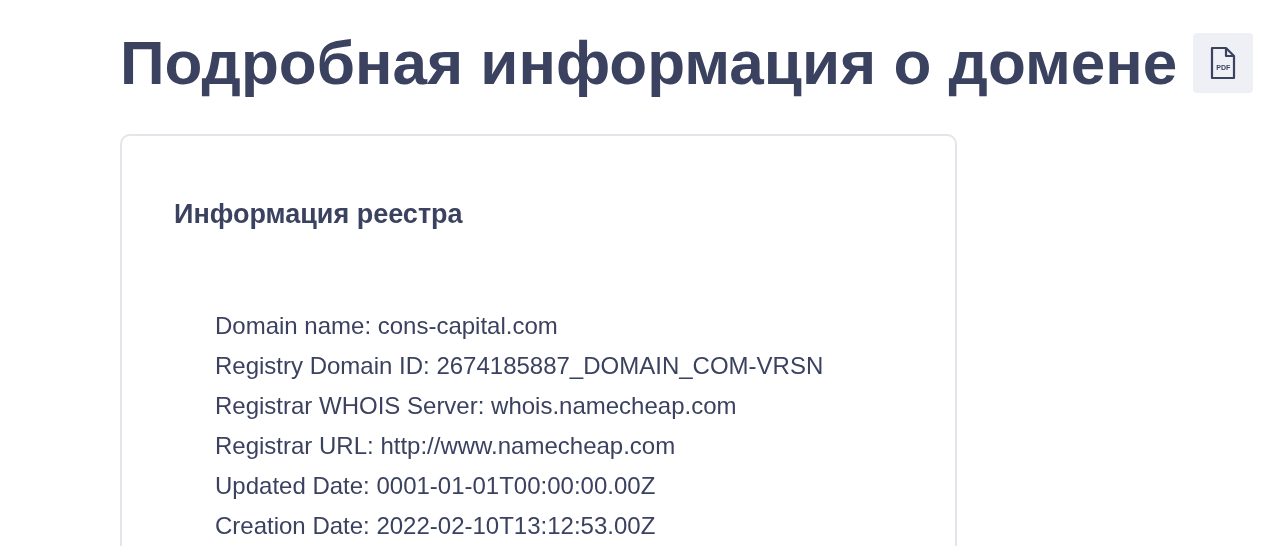 This screenshot has height=546, width=1272. What do you see at coordinates (476, 406) in the screenshot?
I see `whois-line: Registrar WHOIS Server: whois.namecheap.com` at bounding box center [476, 406].